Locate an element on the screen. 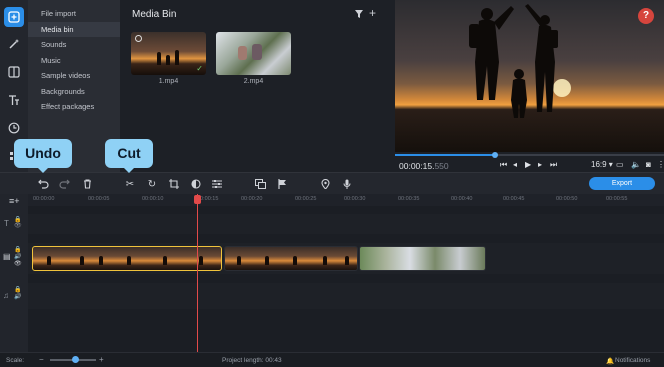 This screenshot has height=367, width=664. preview-controls: 00:00:15.550 ⏮ ◂ ▶ ▸ ⏭ 16:9 ▾ ▭ 🔈 ◙ ⋮ is located at coordinates (529, 162).